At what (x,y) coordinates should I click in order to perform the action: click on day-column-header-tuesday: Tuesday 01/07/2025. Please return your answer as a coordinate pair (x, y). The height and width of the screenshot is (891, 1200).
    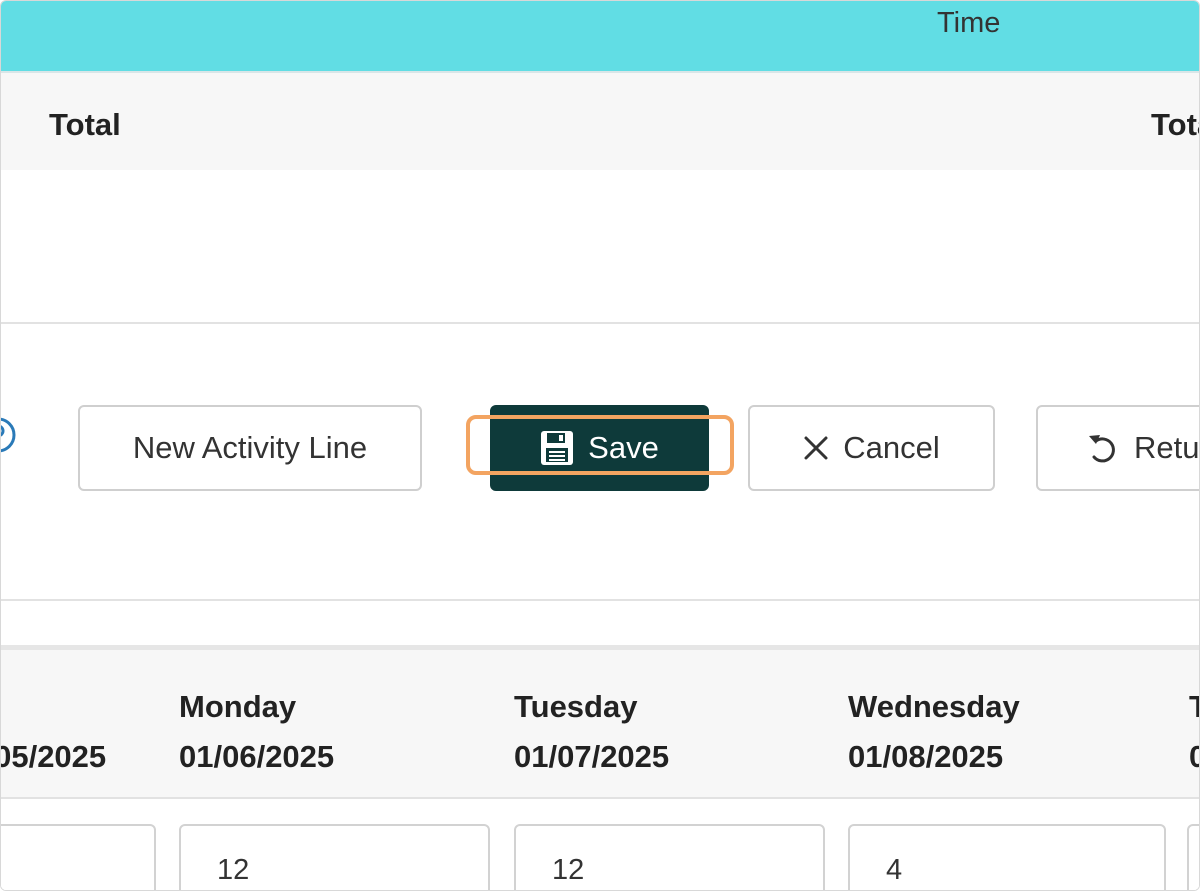
    Looking at the image, I should click on (591, 732).